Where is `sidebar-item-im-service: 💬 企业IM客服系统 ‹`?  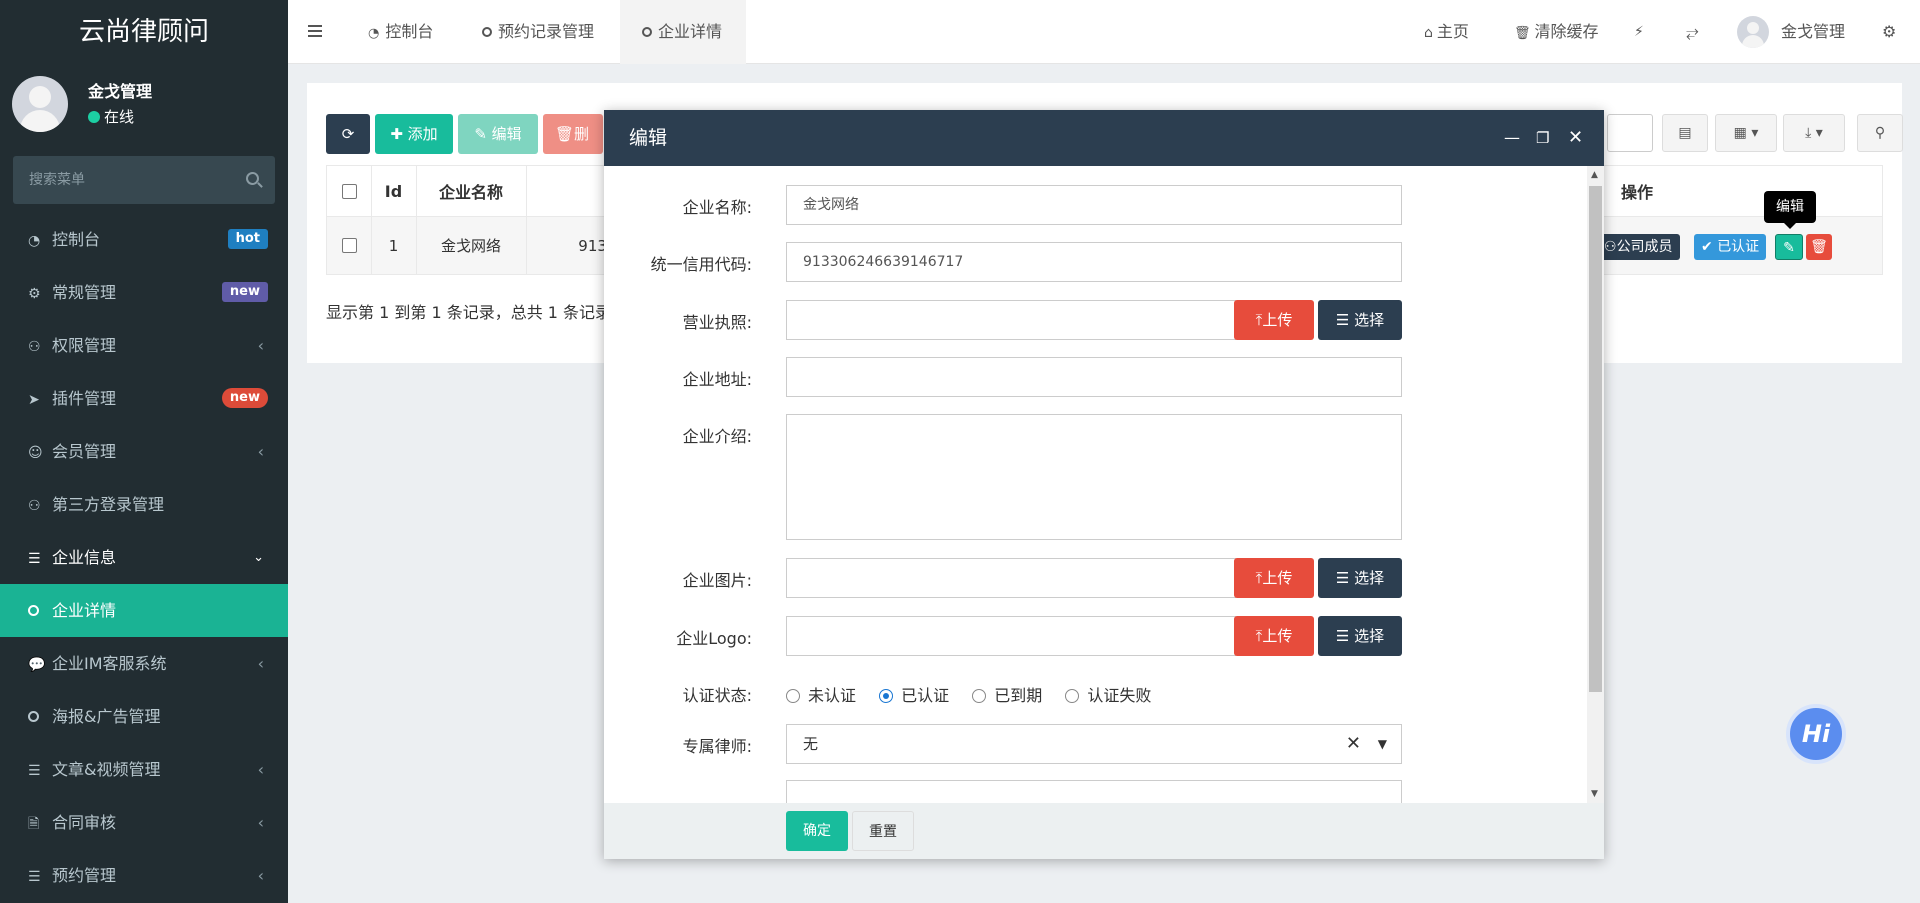
sidebar-item-im-service: 💬 企业IM客服系统 ‹ is located at coordinates (144, 663).